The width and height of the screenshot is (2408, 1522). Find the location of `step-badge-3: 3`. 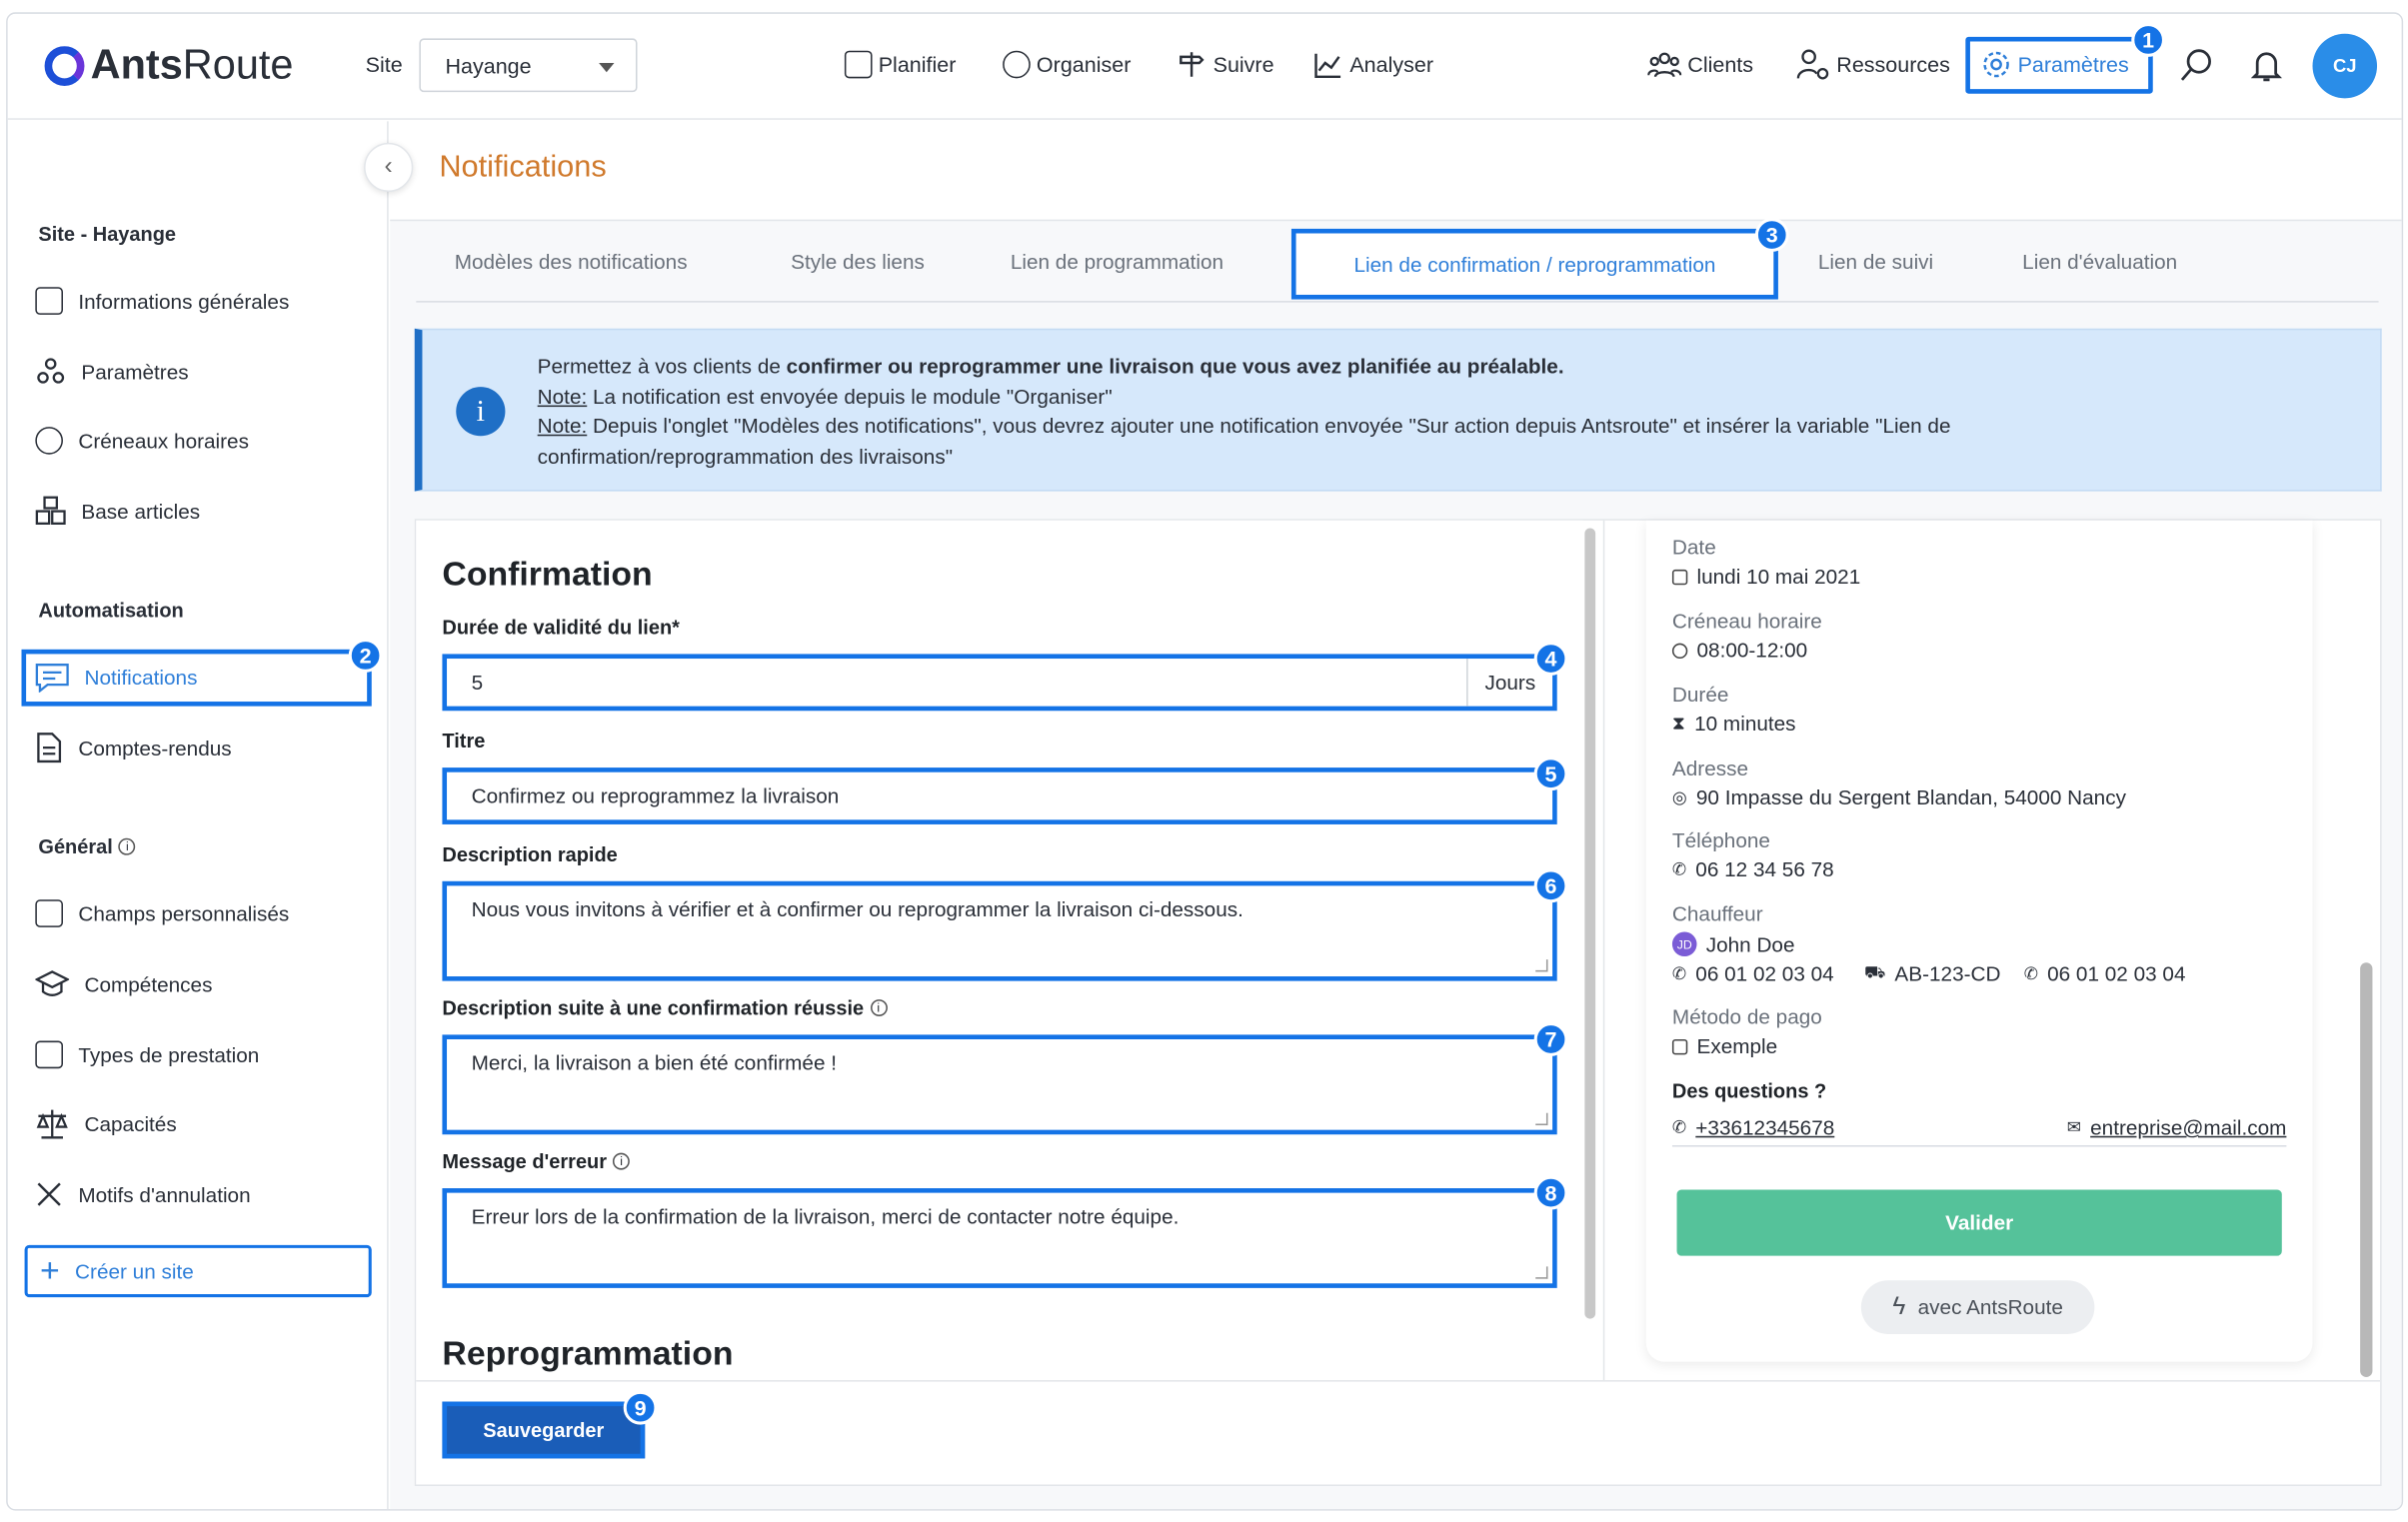

step-badge-3: 3 is located at coordinates (1771, 235).